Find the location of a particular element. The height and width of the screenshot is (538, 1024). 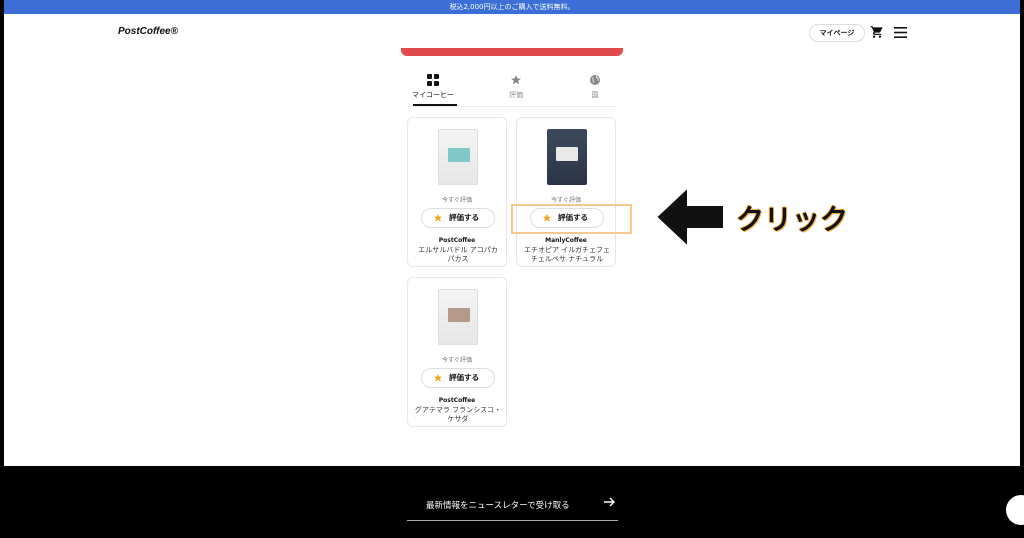

product-name: エチオピア イルガチェフェ チェルベサ ナチュラル is located at coordinates (566, 254).